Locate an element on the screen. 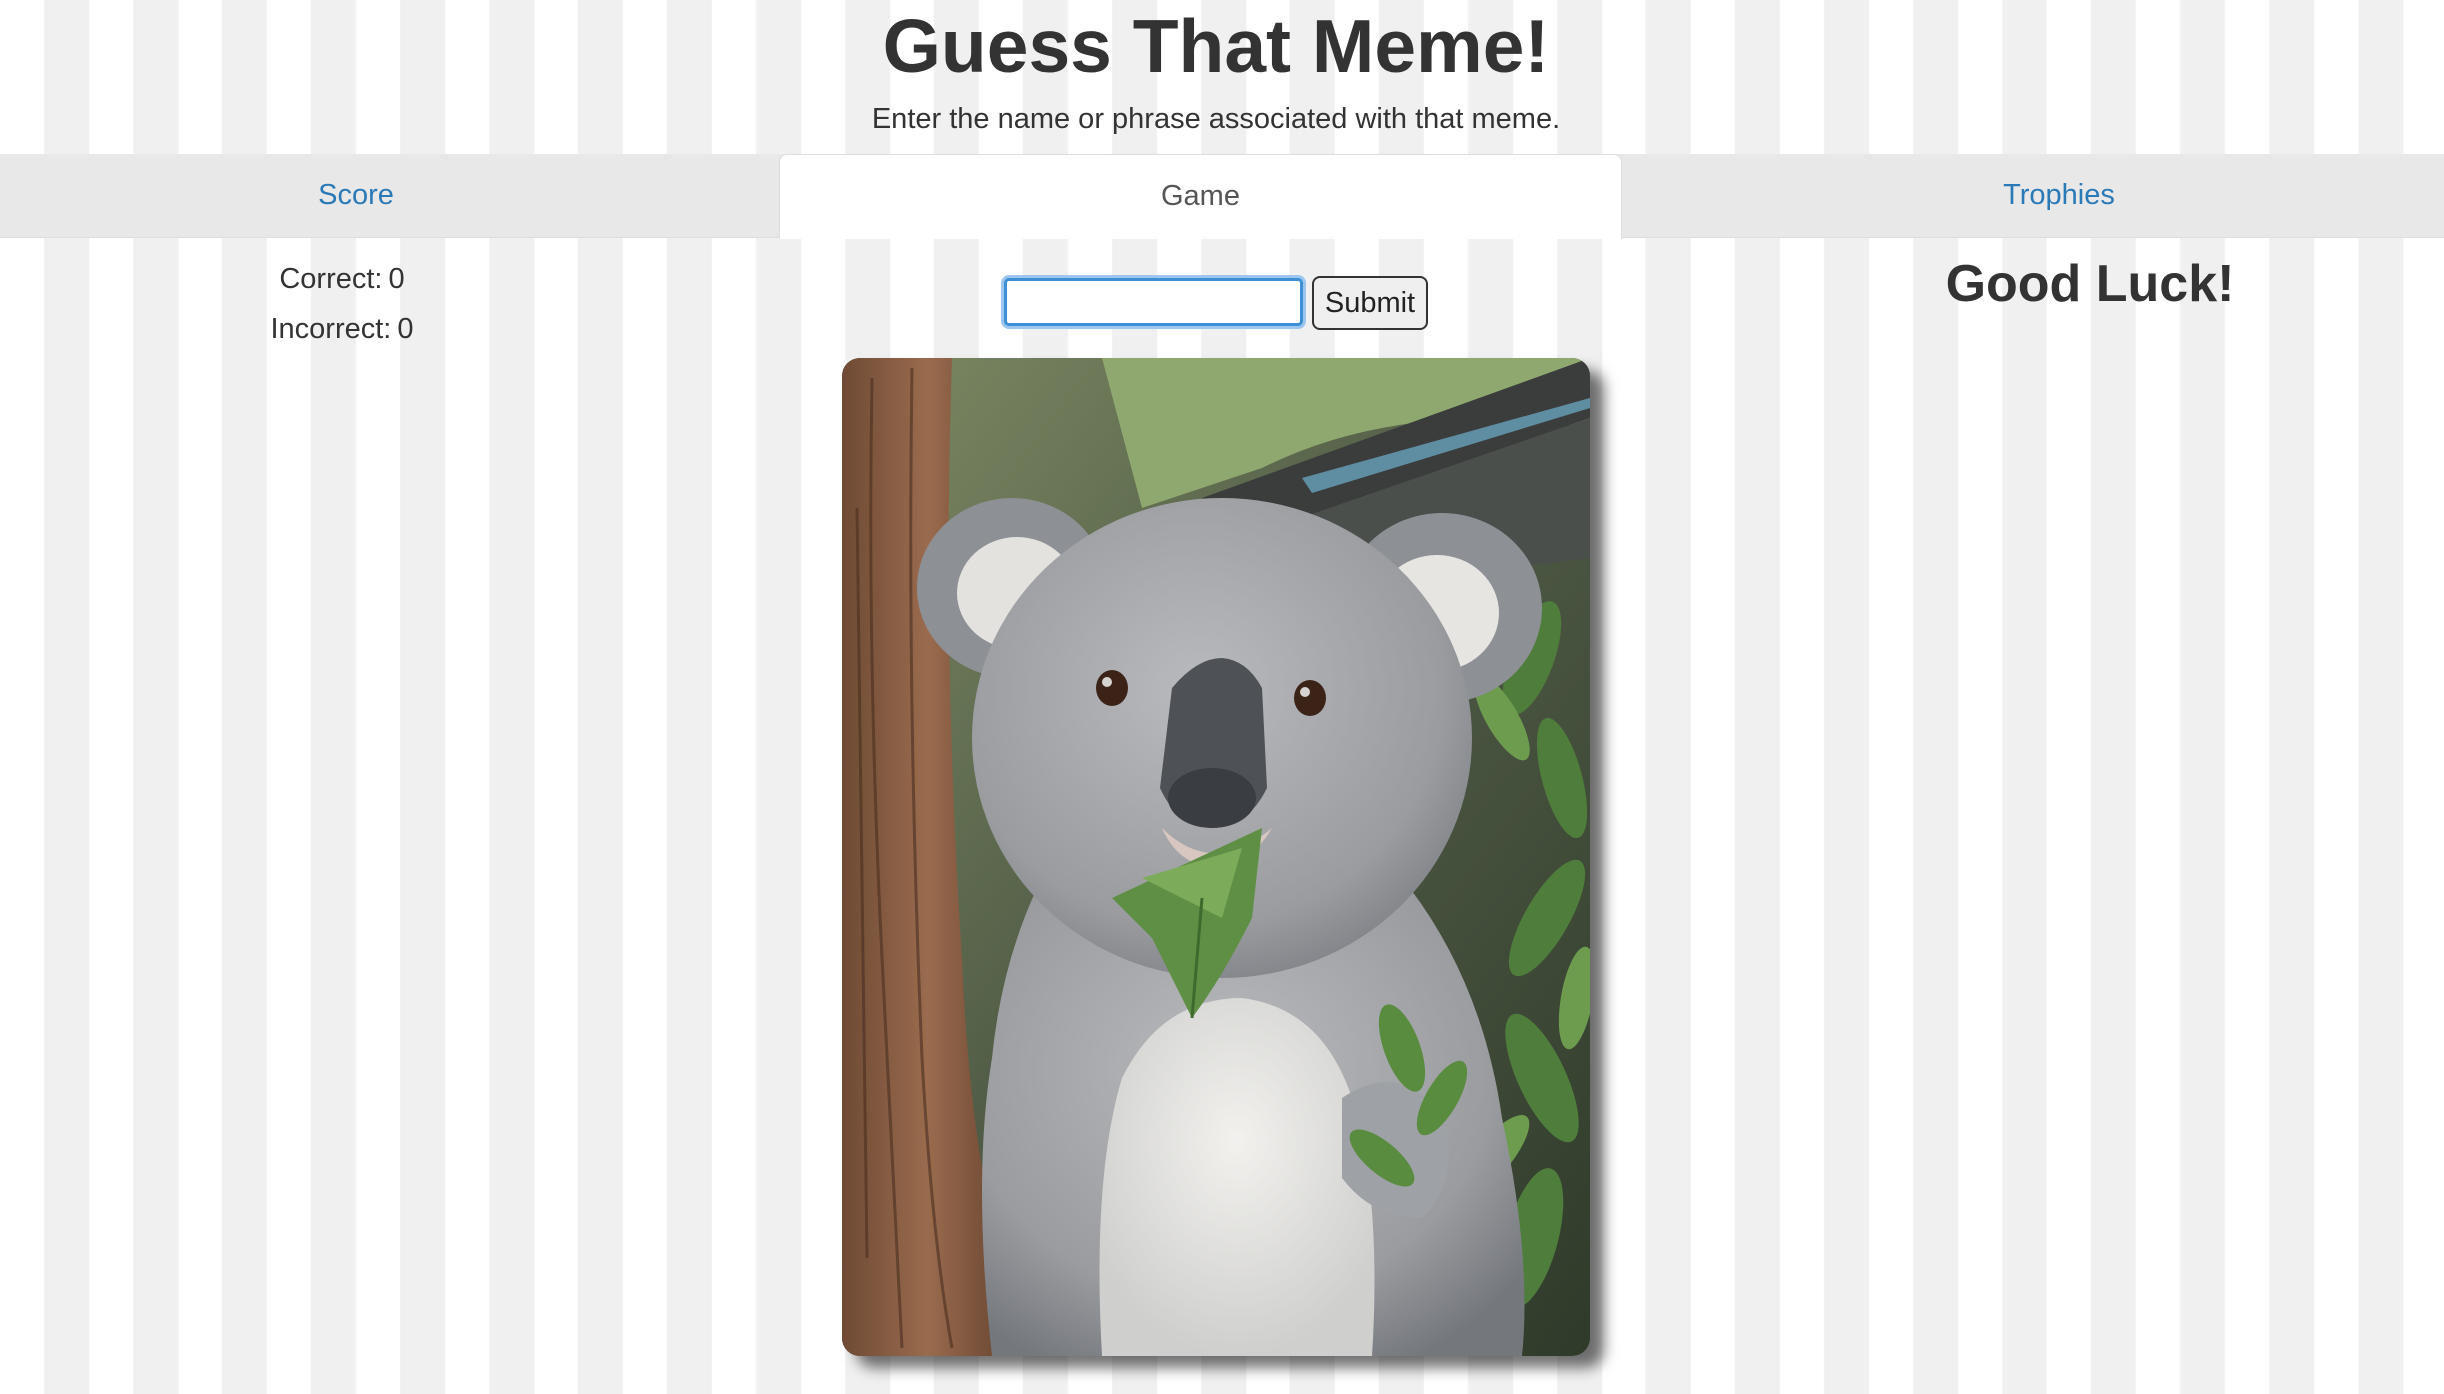 The width and height of the screenshot is (2444, 1394). incorrect-value: 0 is located at coordinates (405, 329).